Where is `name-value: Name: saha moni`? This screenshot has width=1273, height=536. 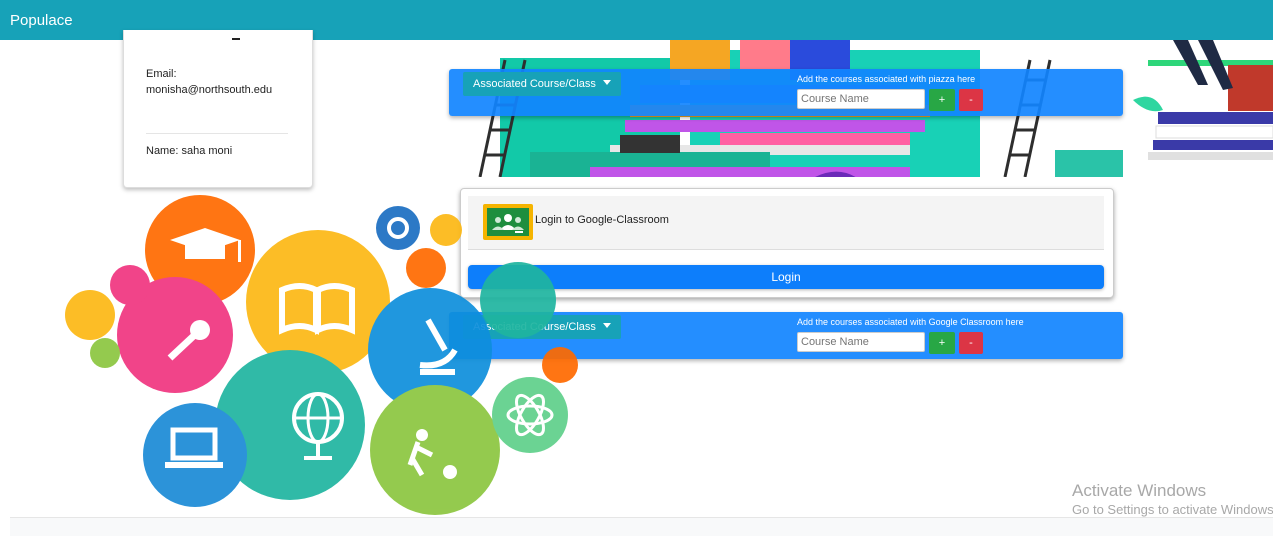 name-value: Name: saha moni is located at coordinates (189, 151).